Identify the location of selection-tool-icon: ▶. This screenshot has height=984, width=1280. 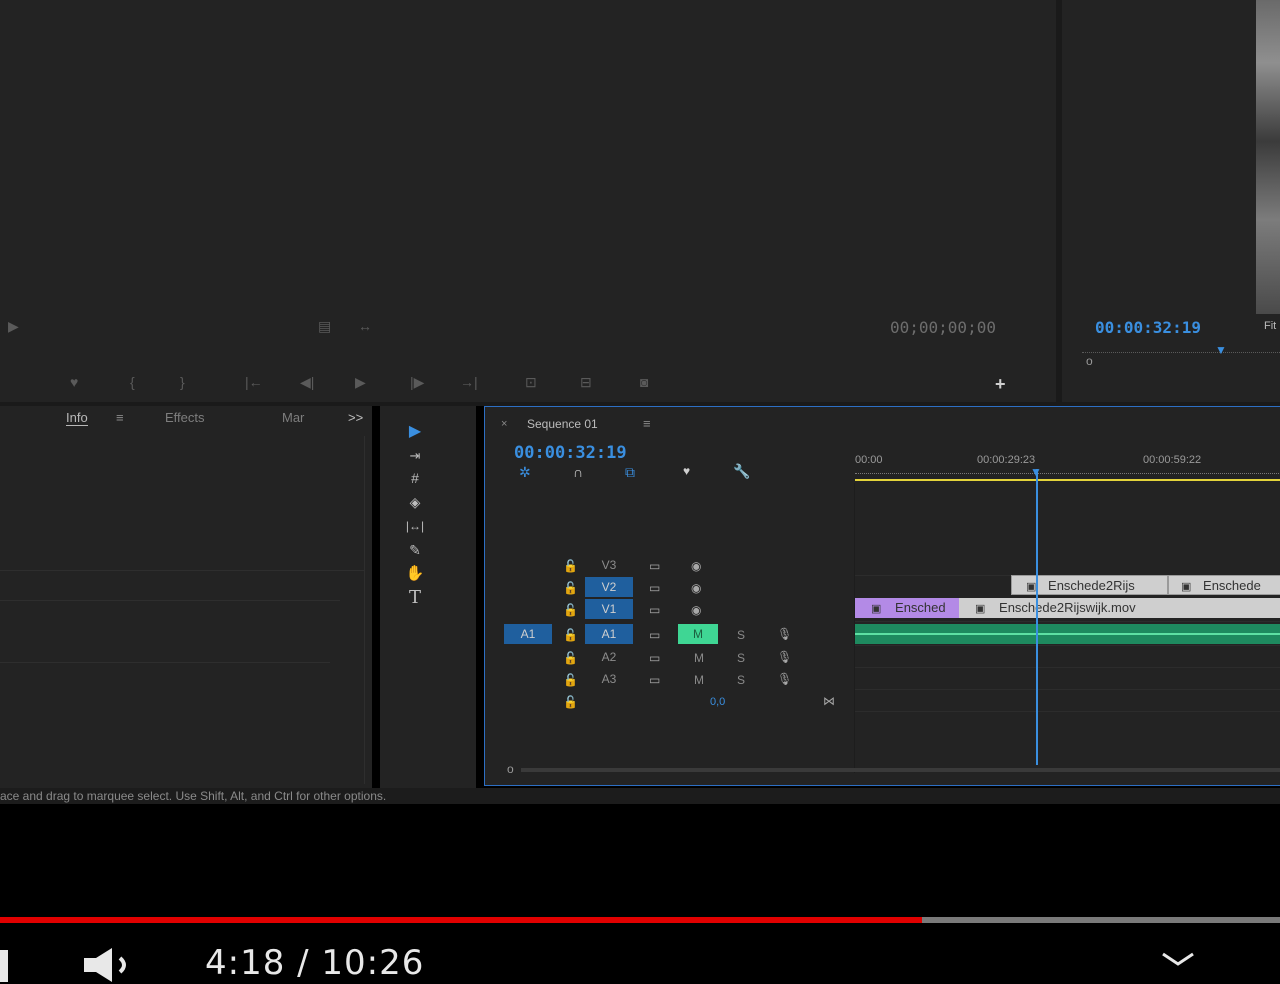
(415, 432).